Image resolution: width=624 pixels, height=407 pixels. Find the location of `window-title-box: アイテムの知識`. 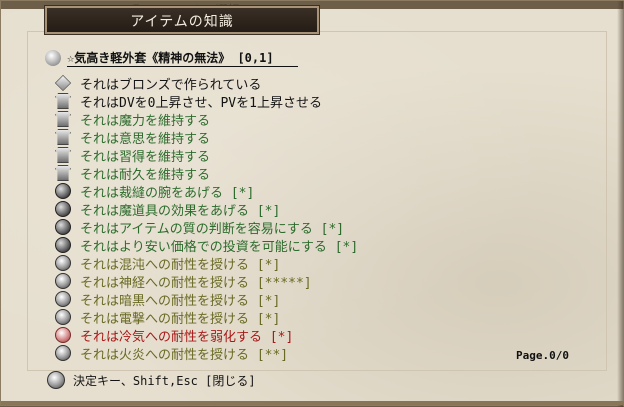

window-title-box: アイテムの知識 is located at coordinates (182, 20).